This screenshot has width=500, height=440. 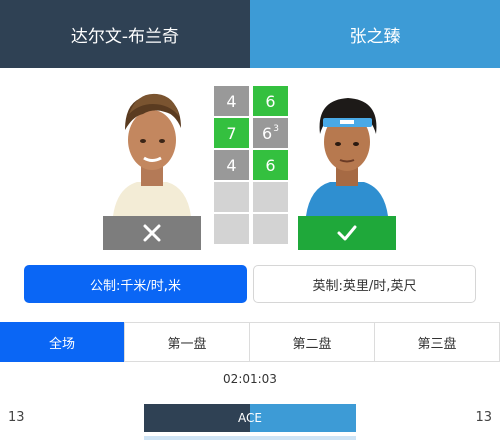 What do you see at coordinates (364, 284) in the screenshot?
I see `imperial-unit-button: 英制:英里/时,英尺` at bounding box center [364, 284].